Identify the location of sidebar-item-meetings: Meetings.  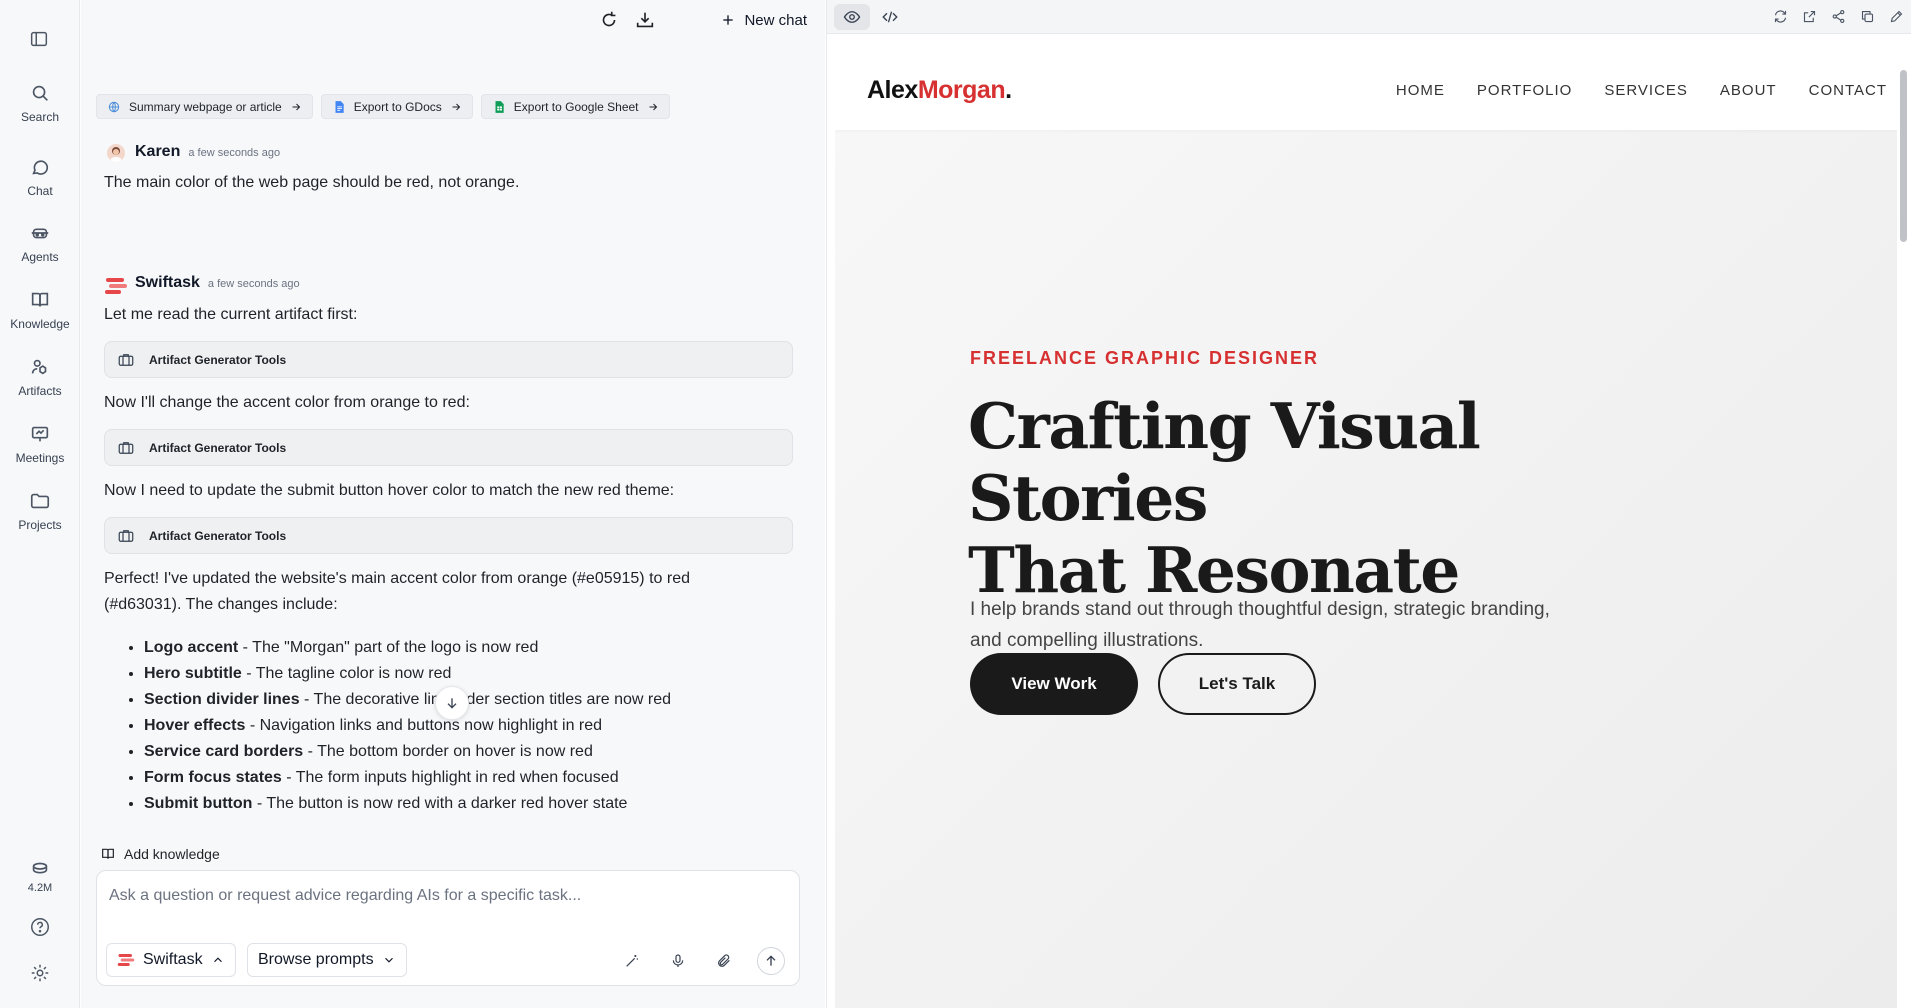
(40, 444).